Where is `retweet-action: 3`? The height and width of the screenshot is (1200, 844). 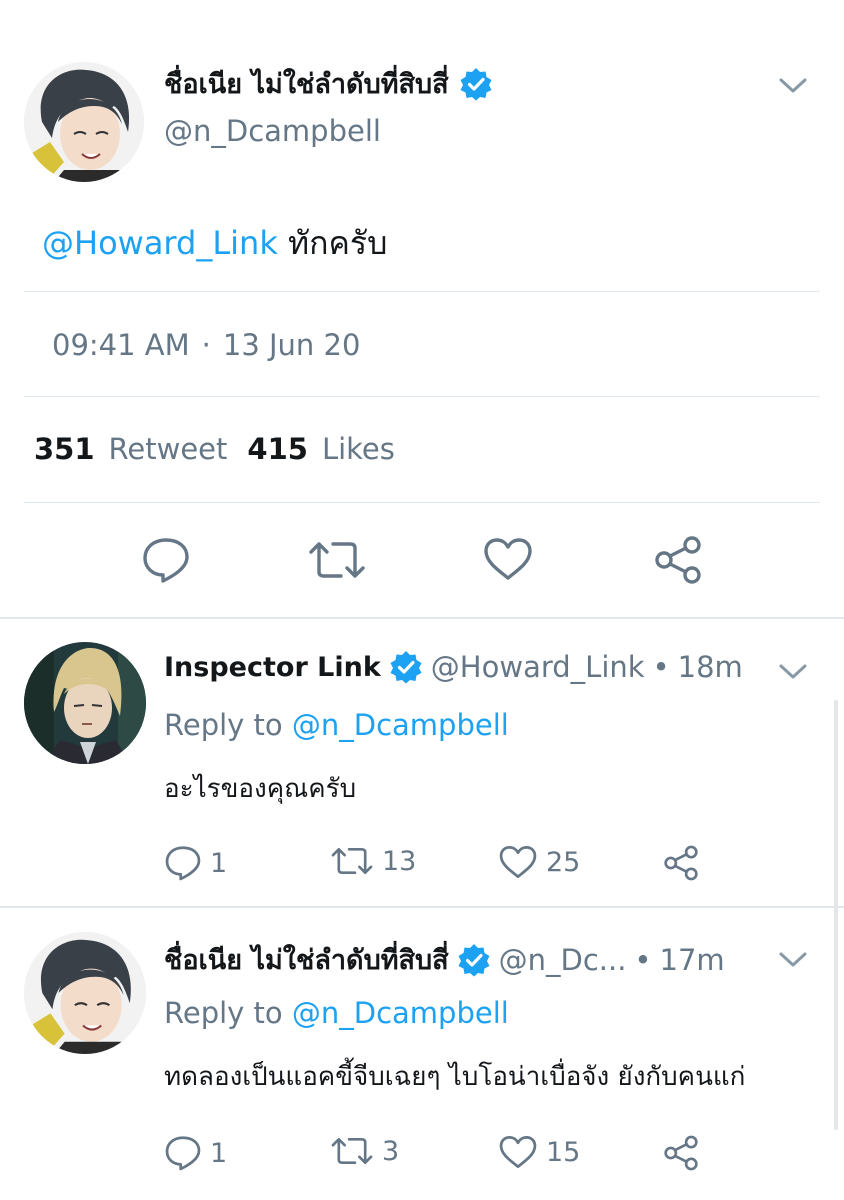 retweet-action: 3 is located at coordinates (364, 1151).